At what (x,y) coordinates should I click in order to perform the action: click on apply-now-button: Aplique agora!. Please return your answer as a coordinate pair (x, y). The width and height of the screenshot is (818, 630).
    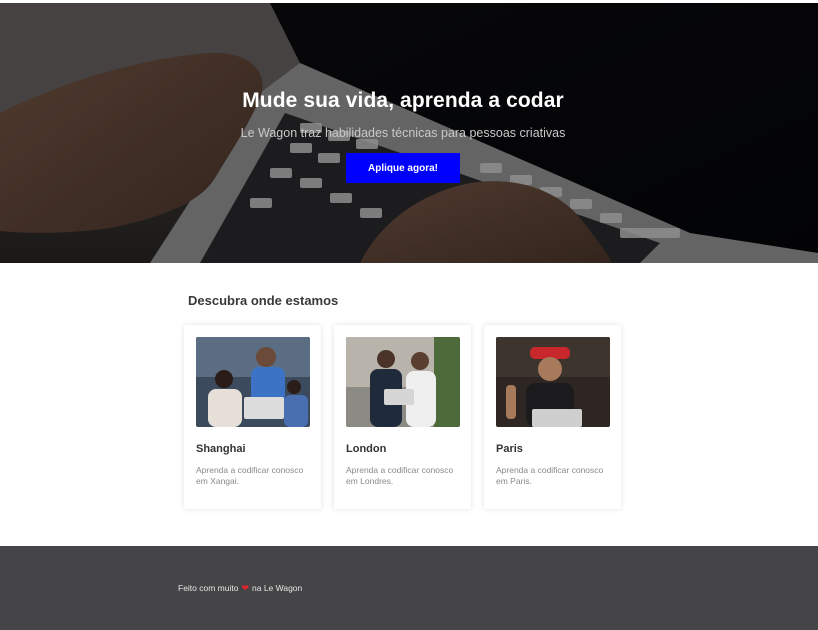
    Looking at the image, I should click on (403, 168).